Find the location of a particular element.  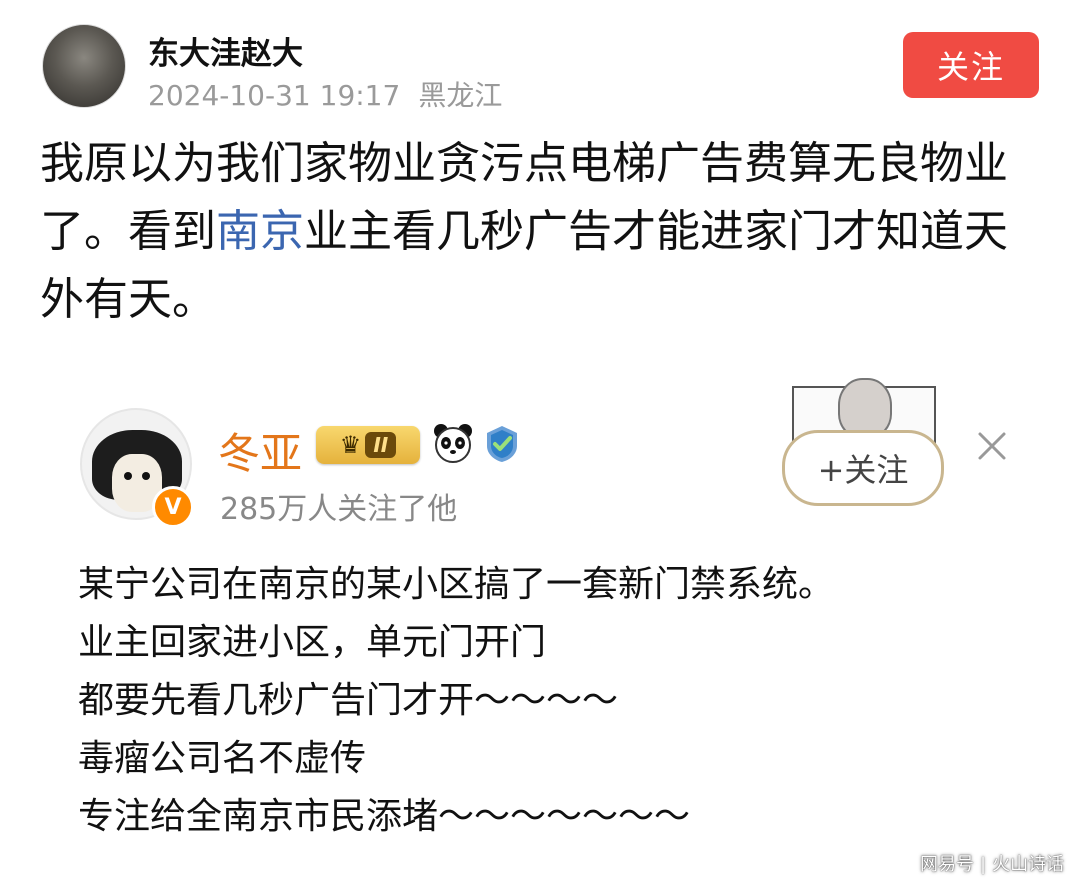

author-avatar is located at coordinates (84, 66).